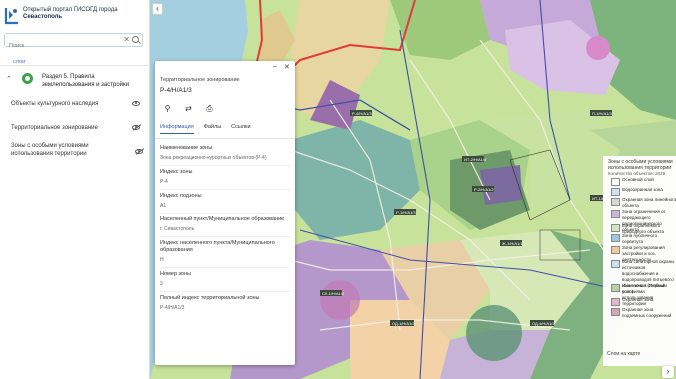  I want to click on field-zone-number: Номер зоны 3, so click(225, 281).